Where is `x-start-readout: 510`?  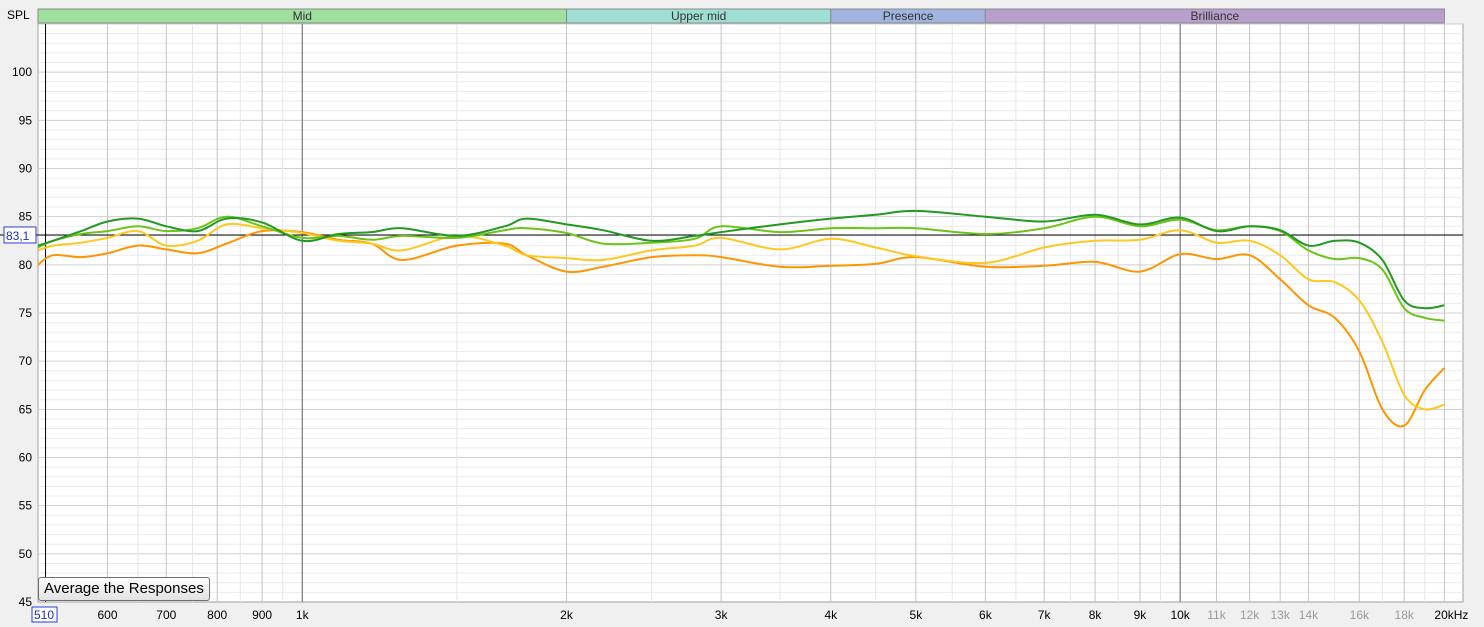 x-start-readout: 510 is located at coordinates (44, 615).